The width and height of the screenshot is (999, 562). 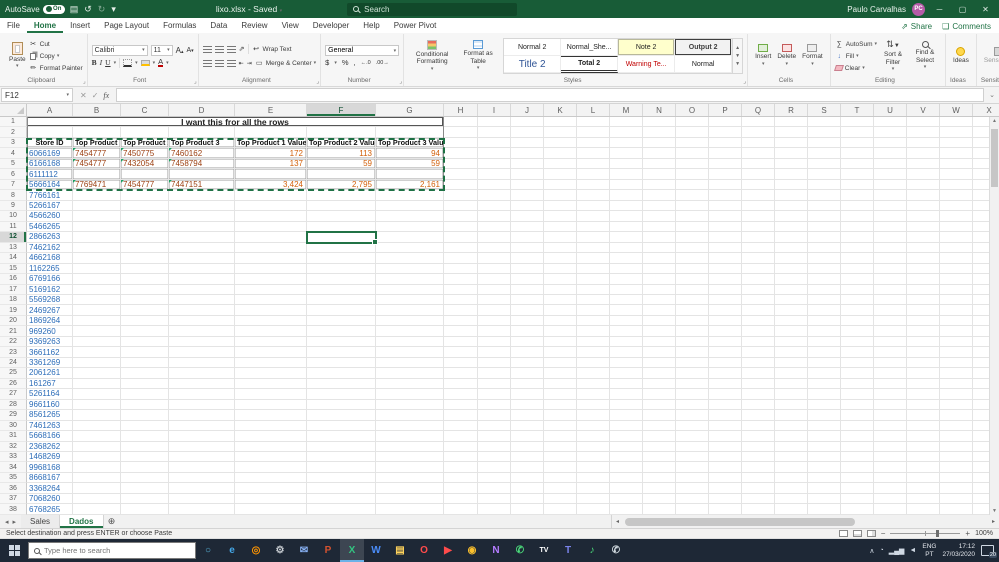 I want to click on cell-O29, so click(x=692, y=415).